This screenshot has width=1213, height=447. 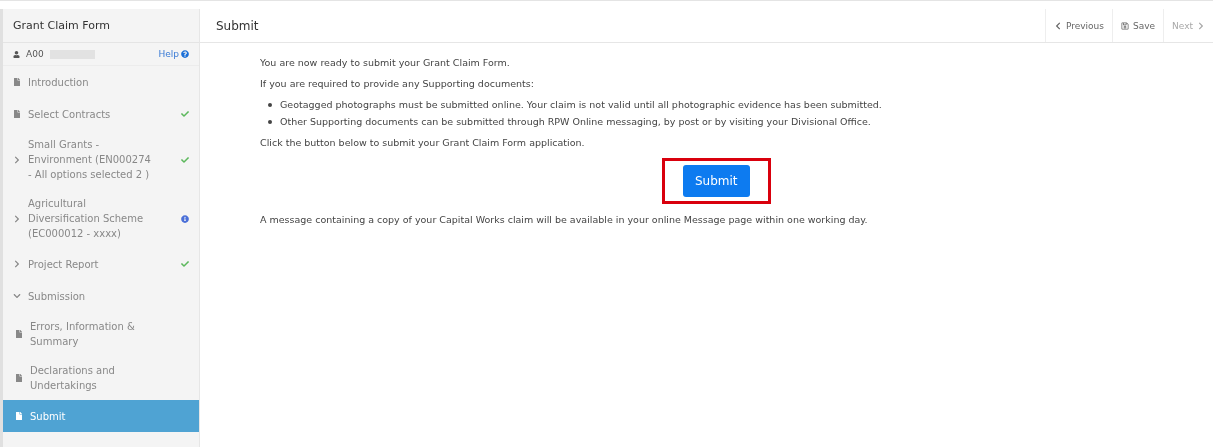 I want to click on chevron-left-icon, so click(x=1057, y=25).